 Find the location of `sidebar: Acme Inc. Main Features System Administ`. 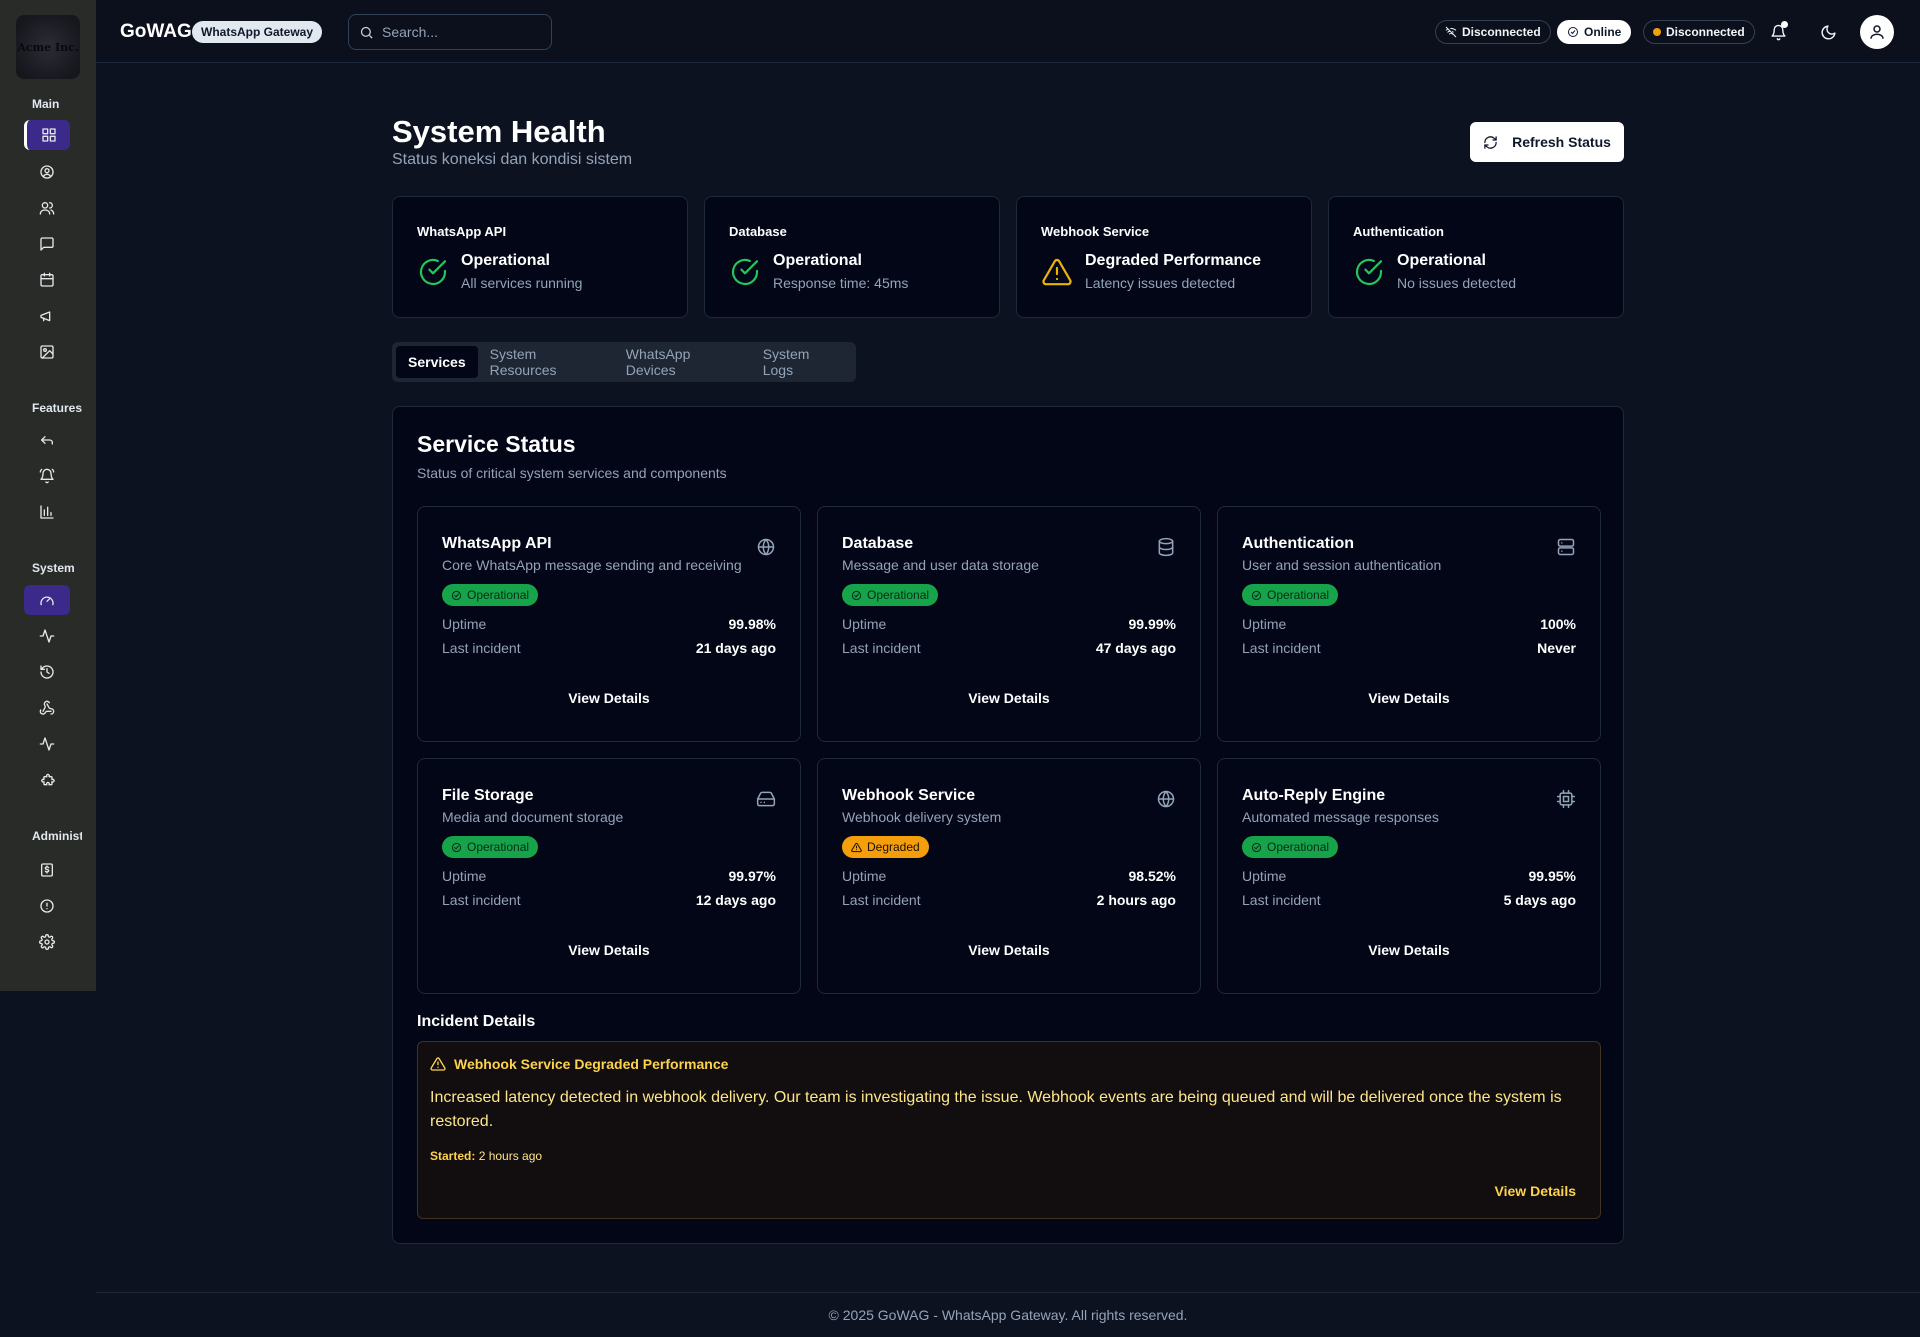

sidebar: Acme Inc. Main Features System Administ is located at coordinates (48, 495).